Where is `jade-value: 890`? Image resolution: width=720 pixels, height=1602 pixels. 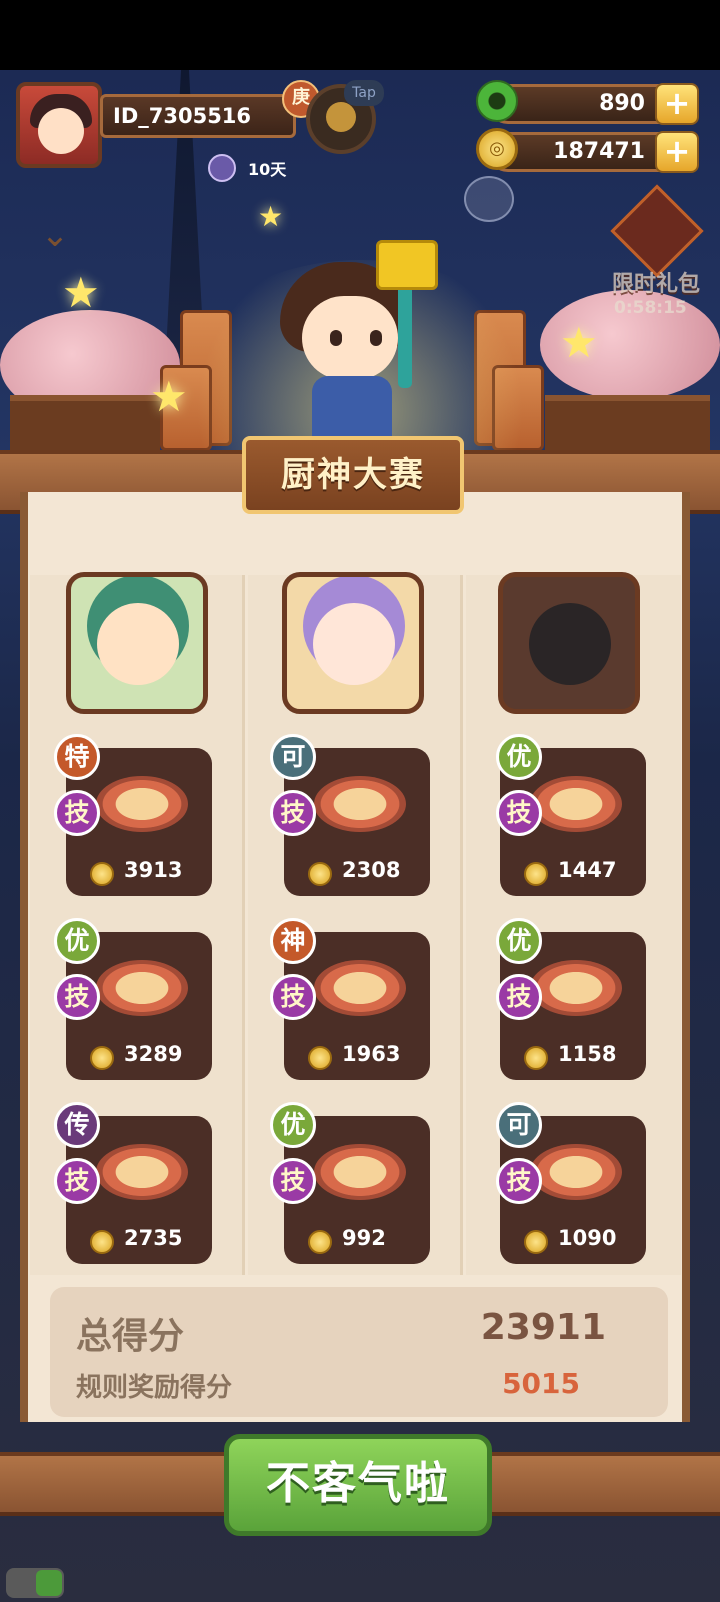 jade-value: 890 is located at coordinates (622, 103).